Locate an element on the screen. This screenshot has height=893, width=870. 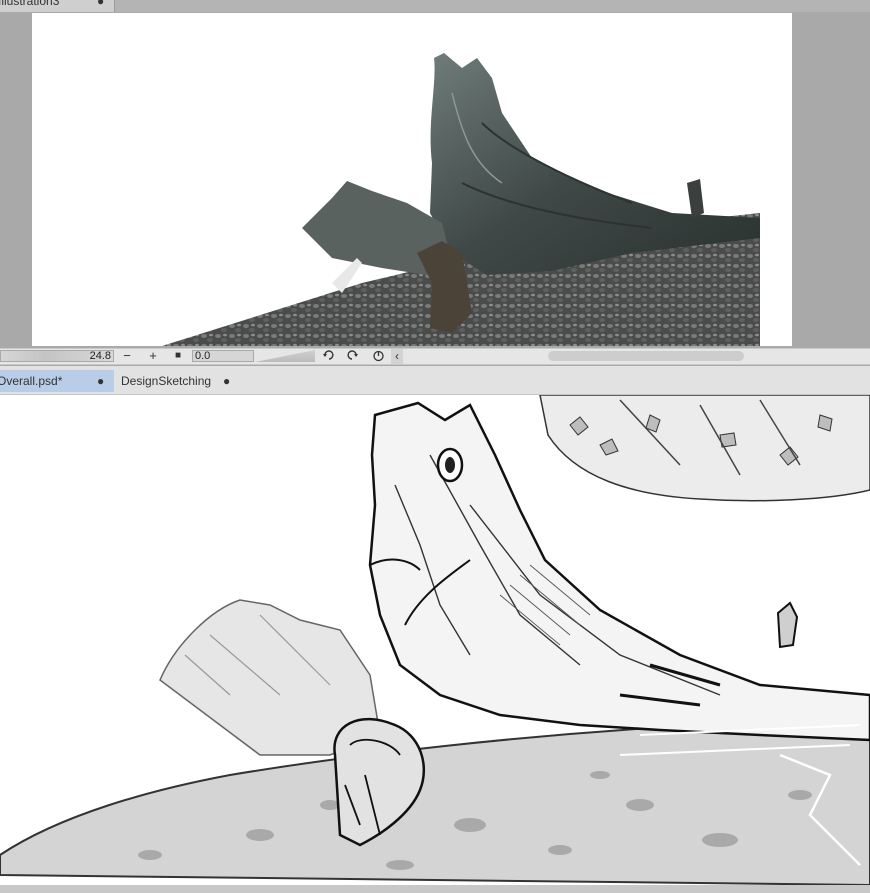
rotation-angle-field: 0.0 is located at coordinates (223, 356).